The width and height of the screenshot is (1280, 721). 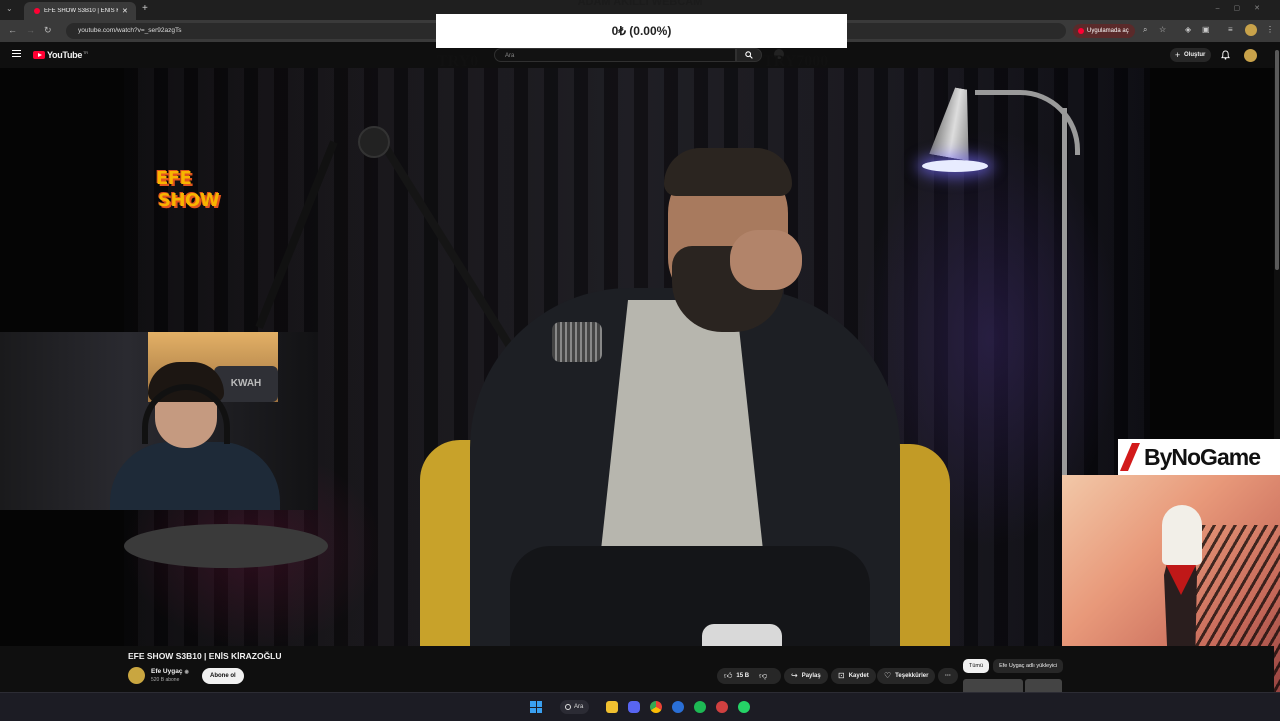 I want to click on chrome-icon, so click(x=656, y=707).